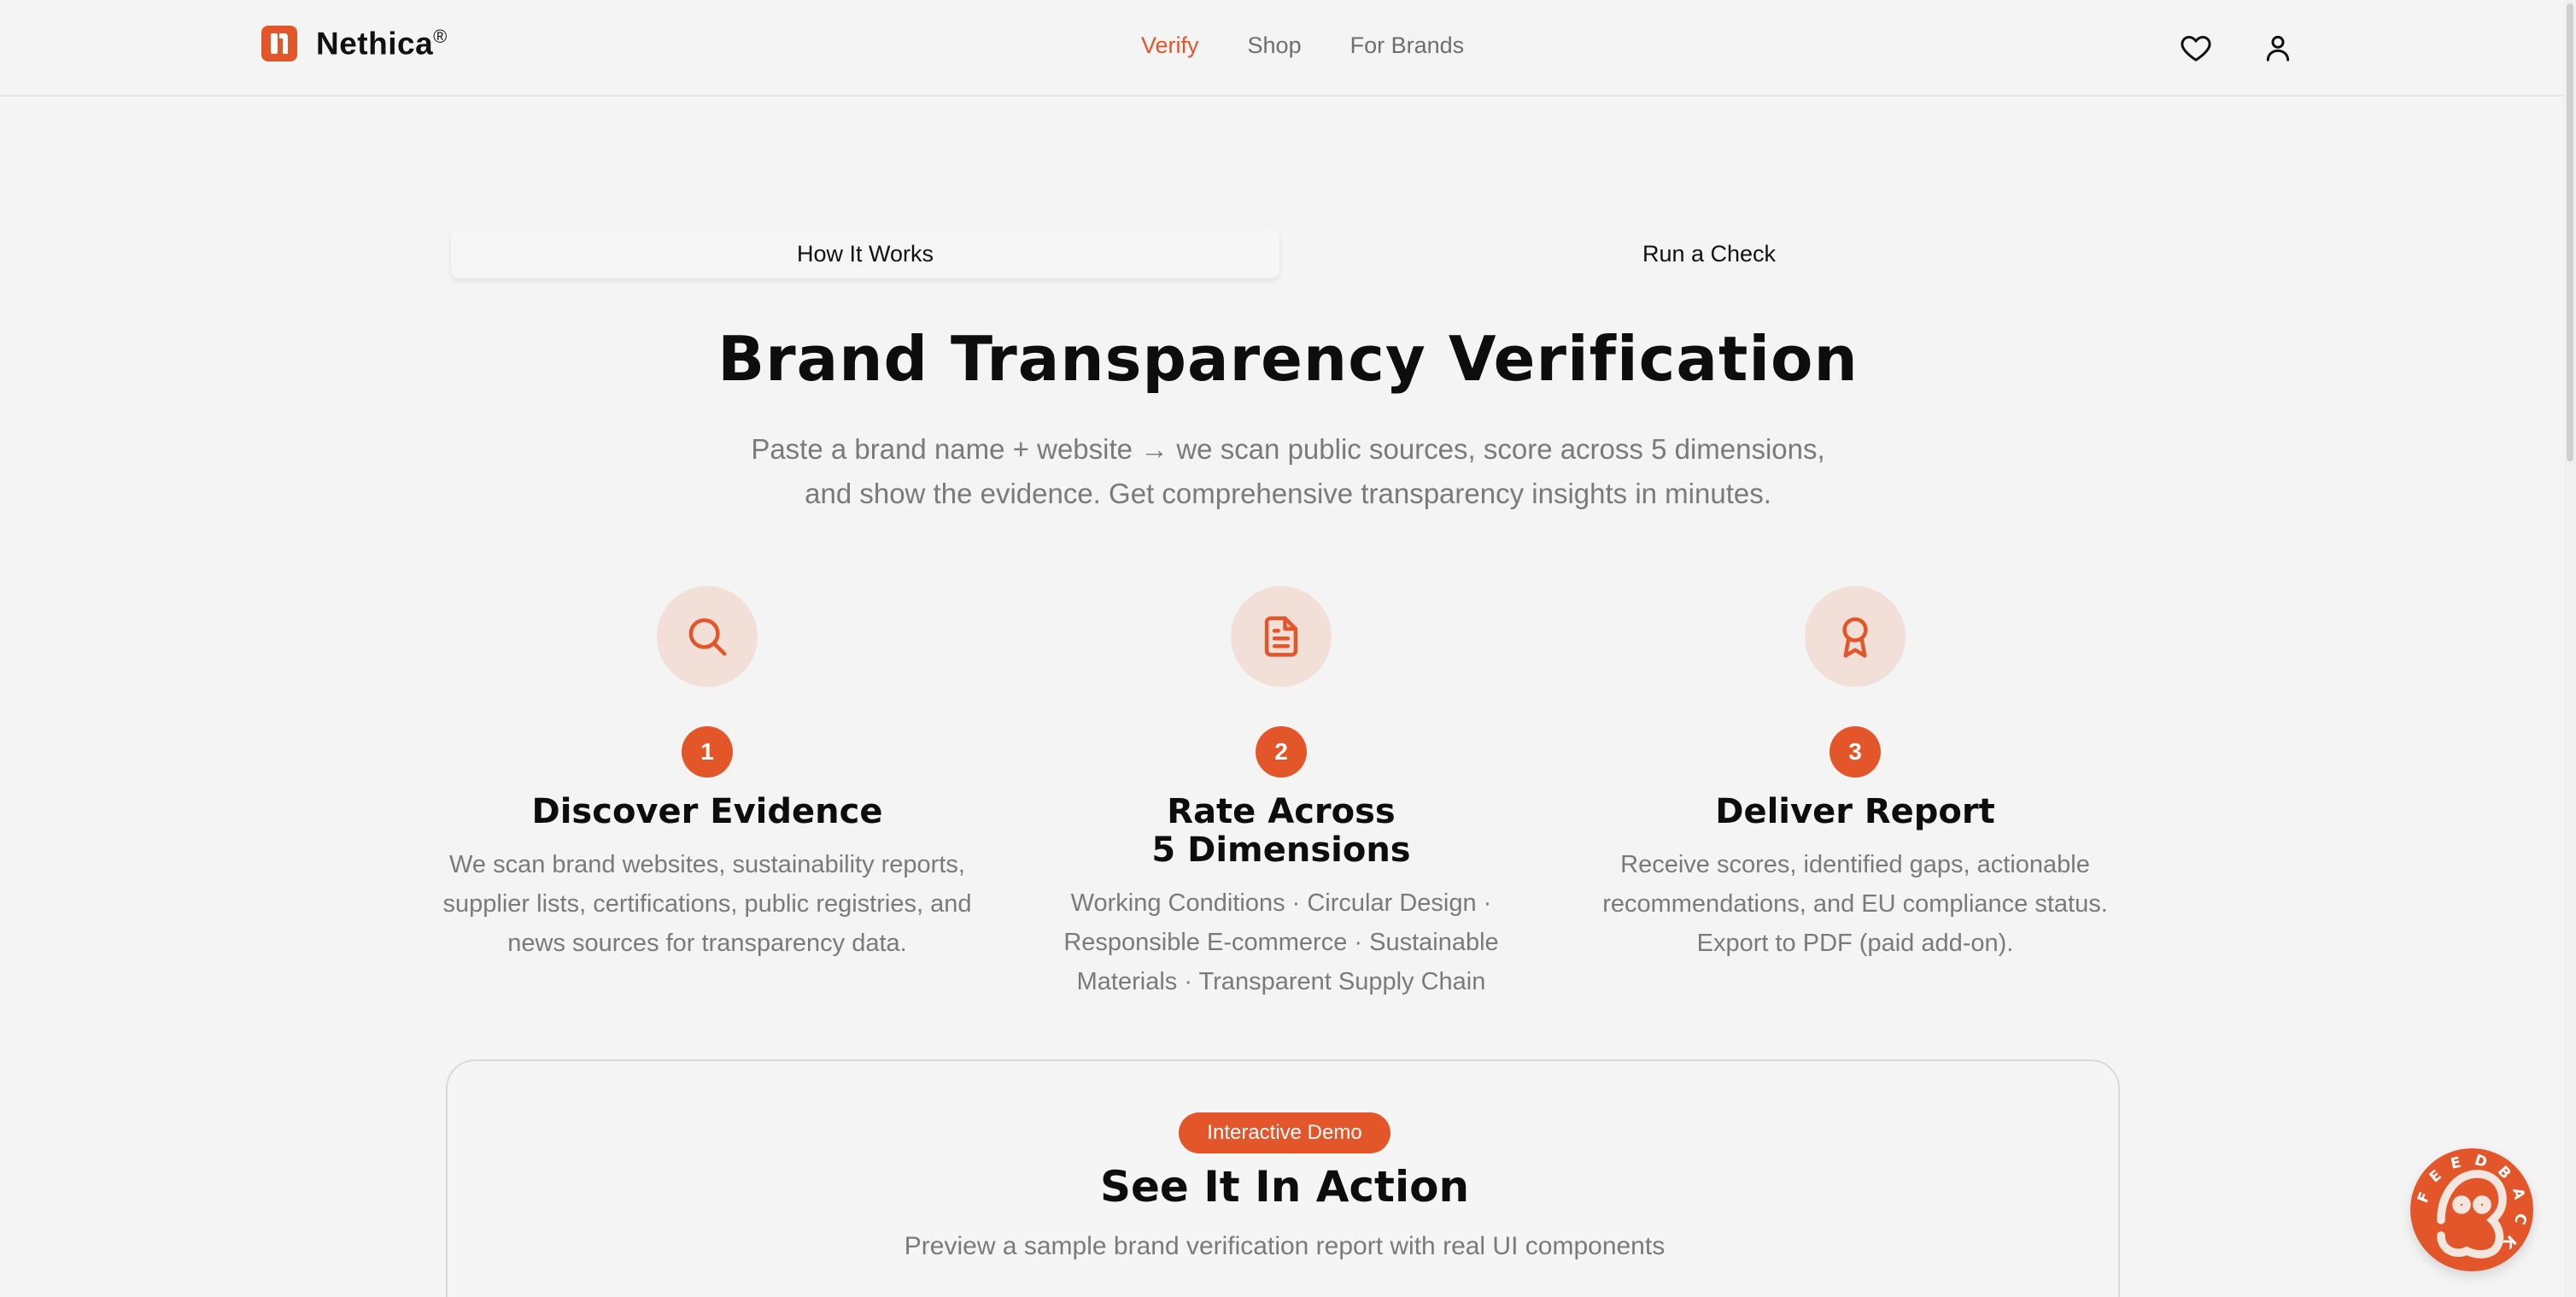 This screenshot has height=1297, width=2576. I want to click on nav-link-shop: Shop, so click(1275, 45).